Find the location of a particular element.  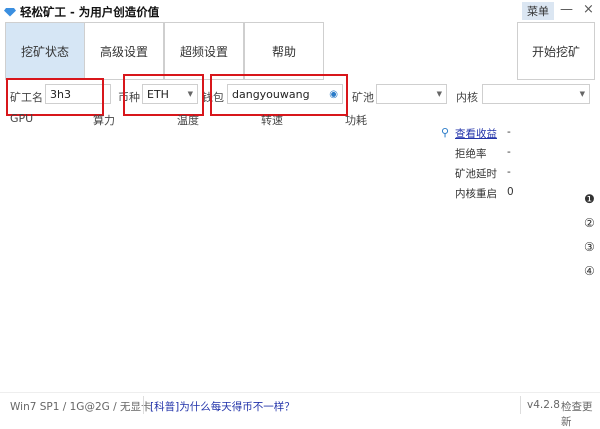

column-fan-speed: 转速 is located at coordinates (272, 120).